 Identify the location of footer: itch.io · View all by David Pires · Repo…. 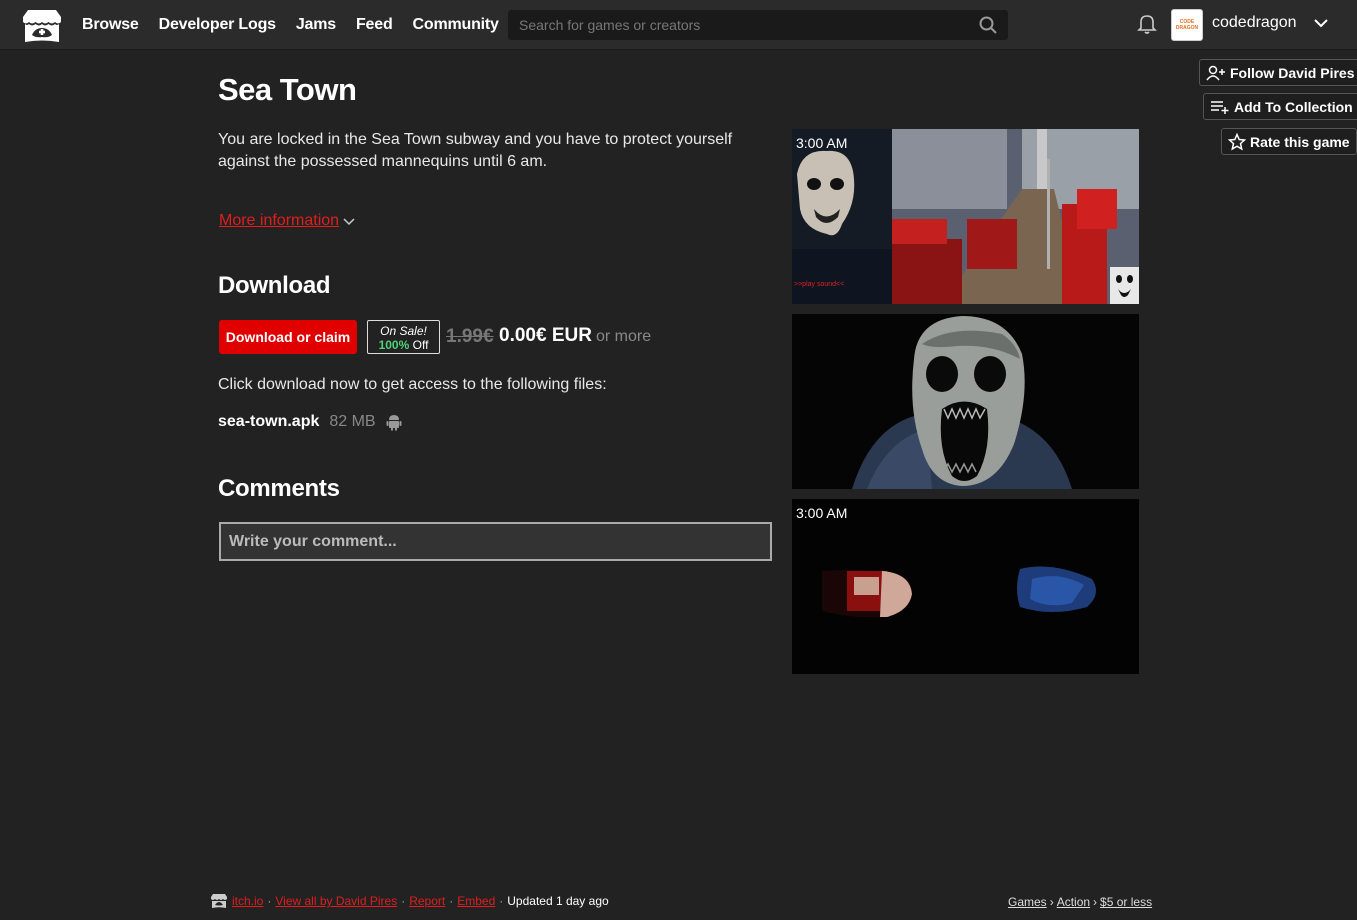
(409, 901).